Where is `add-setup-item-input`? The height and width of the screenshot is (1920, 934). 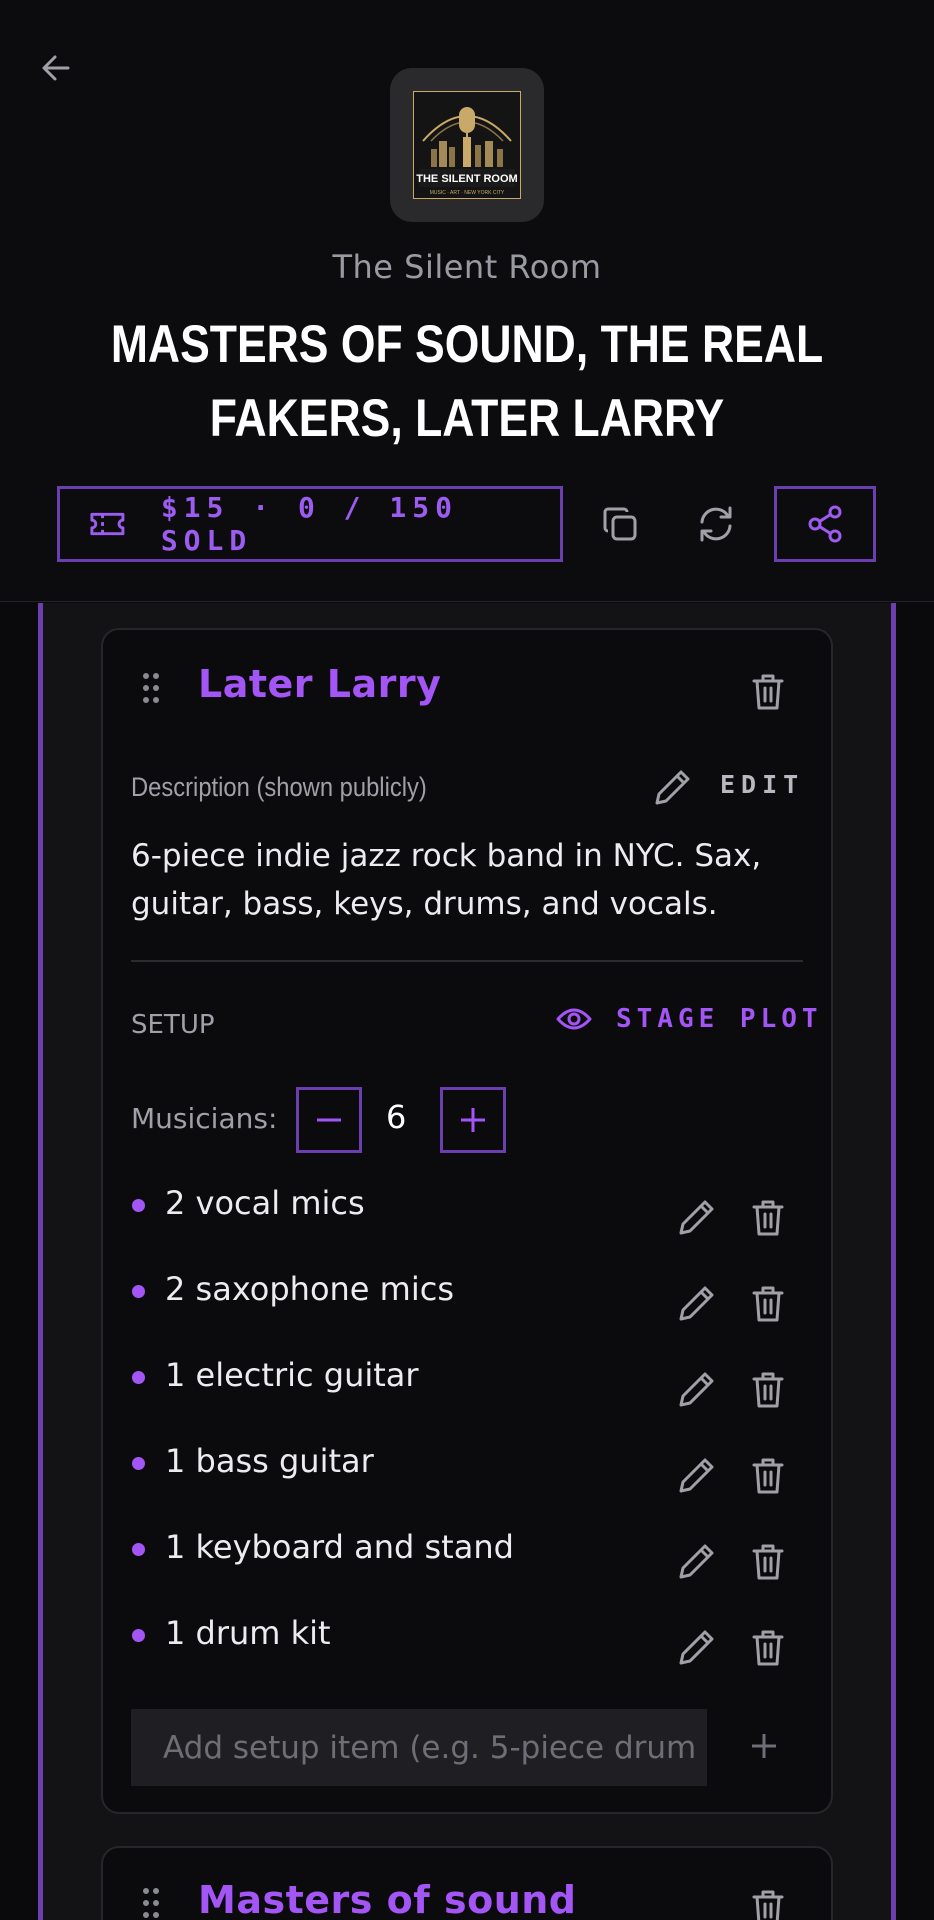 add-setup-item-input is located at coordinates (419, 1747).